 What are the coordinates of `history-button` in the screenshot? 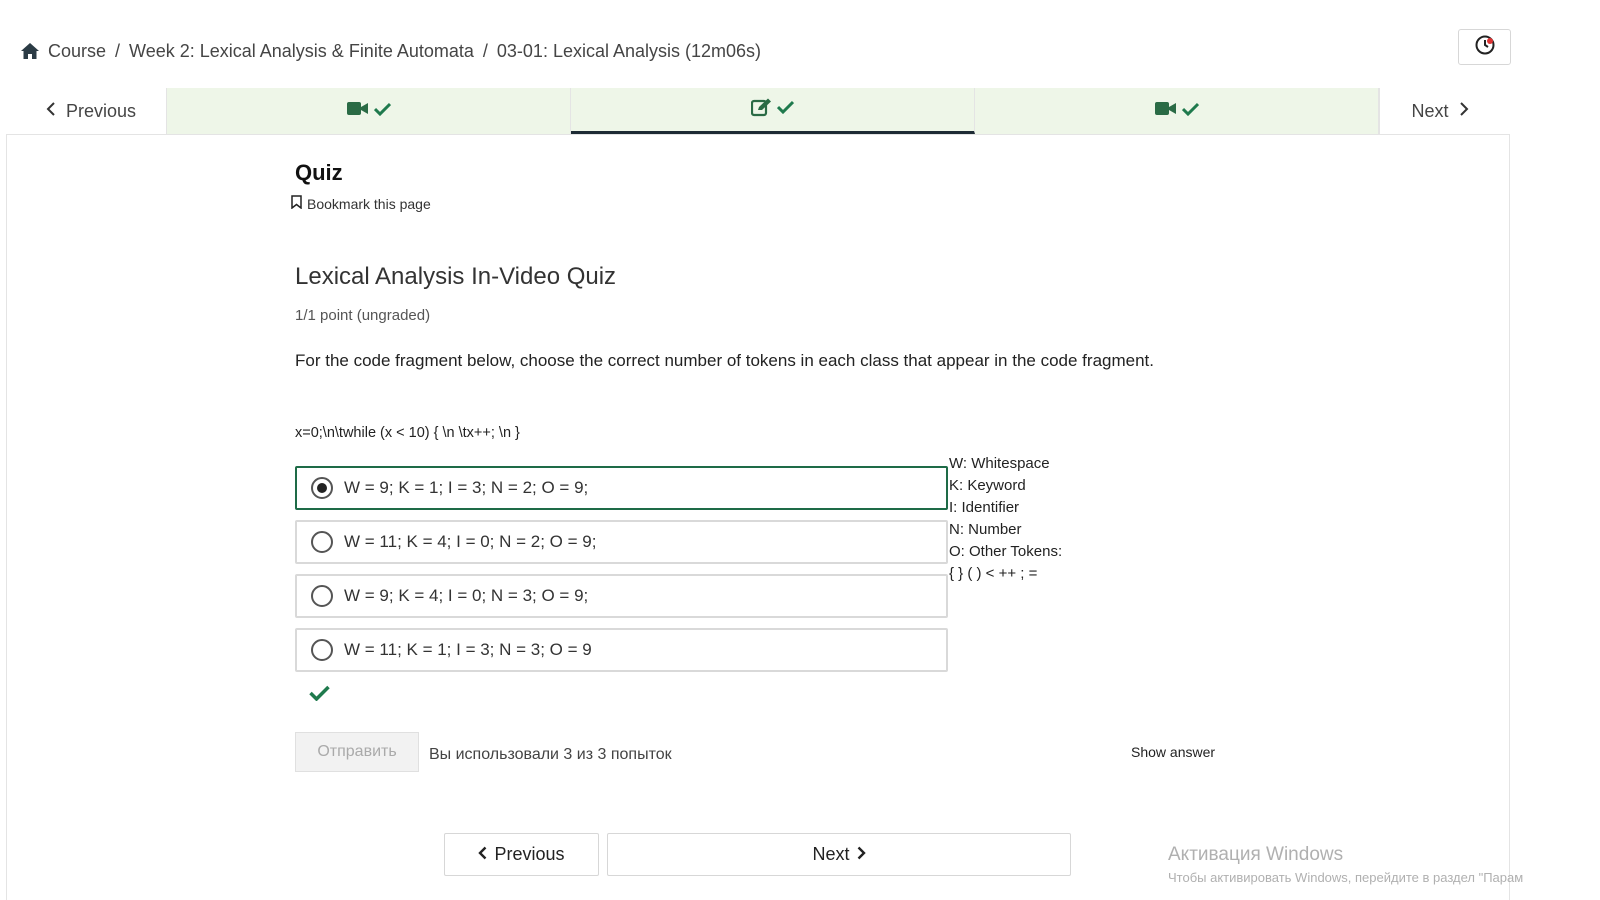 It's located at (1484, 47).